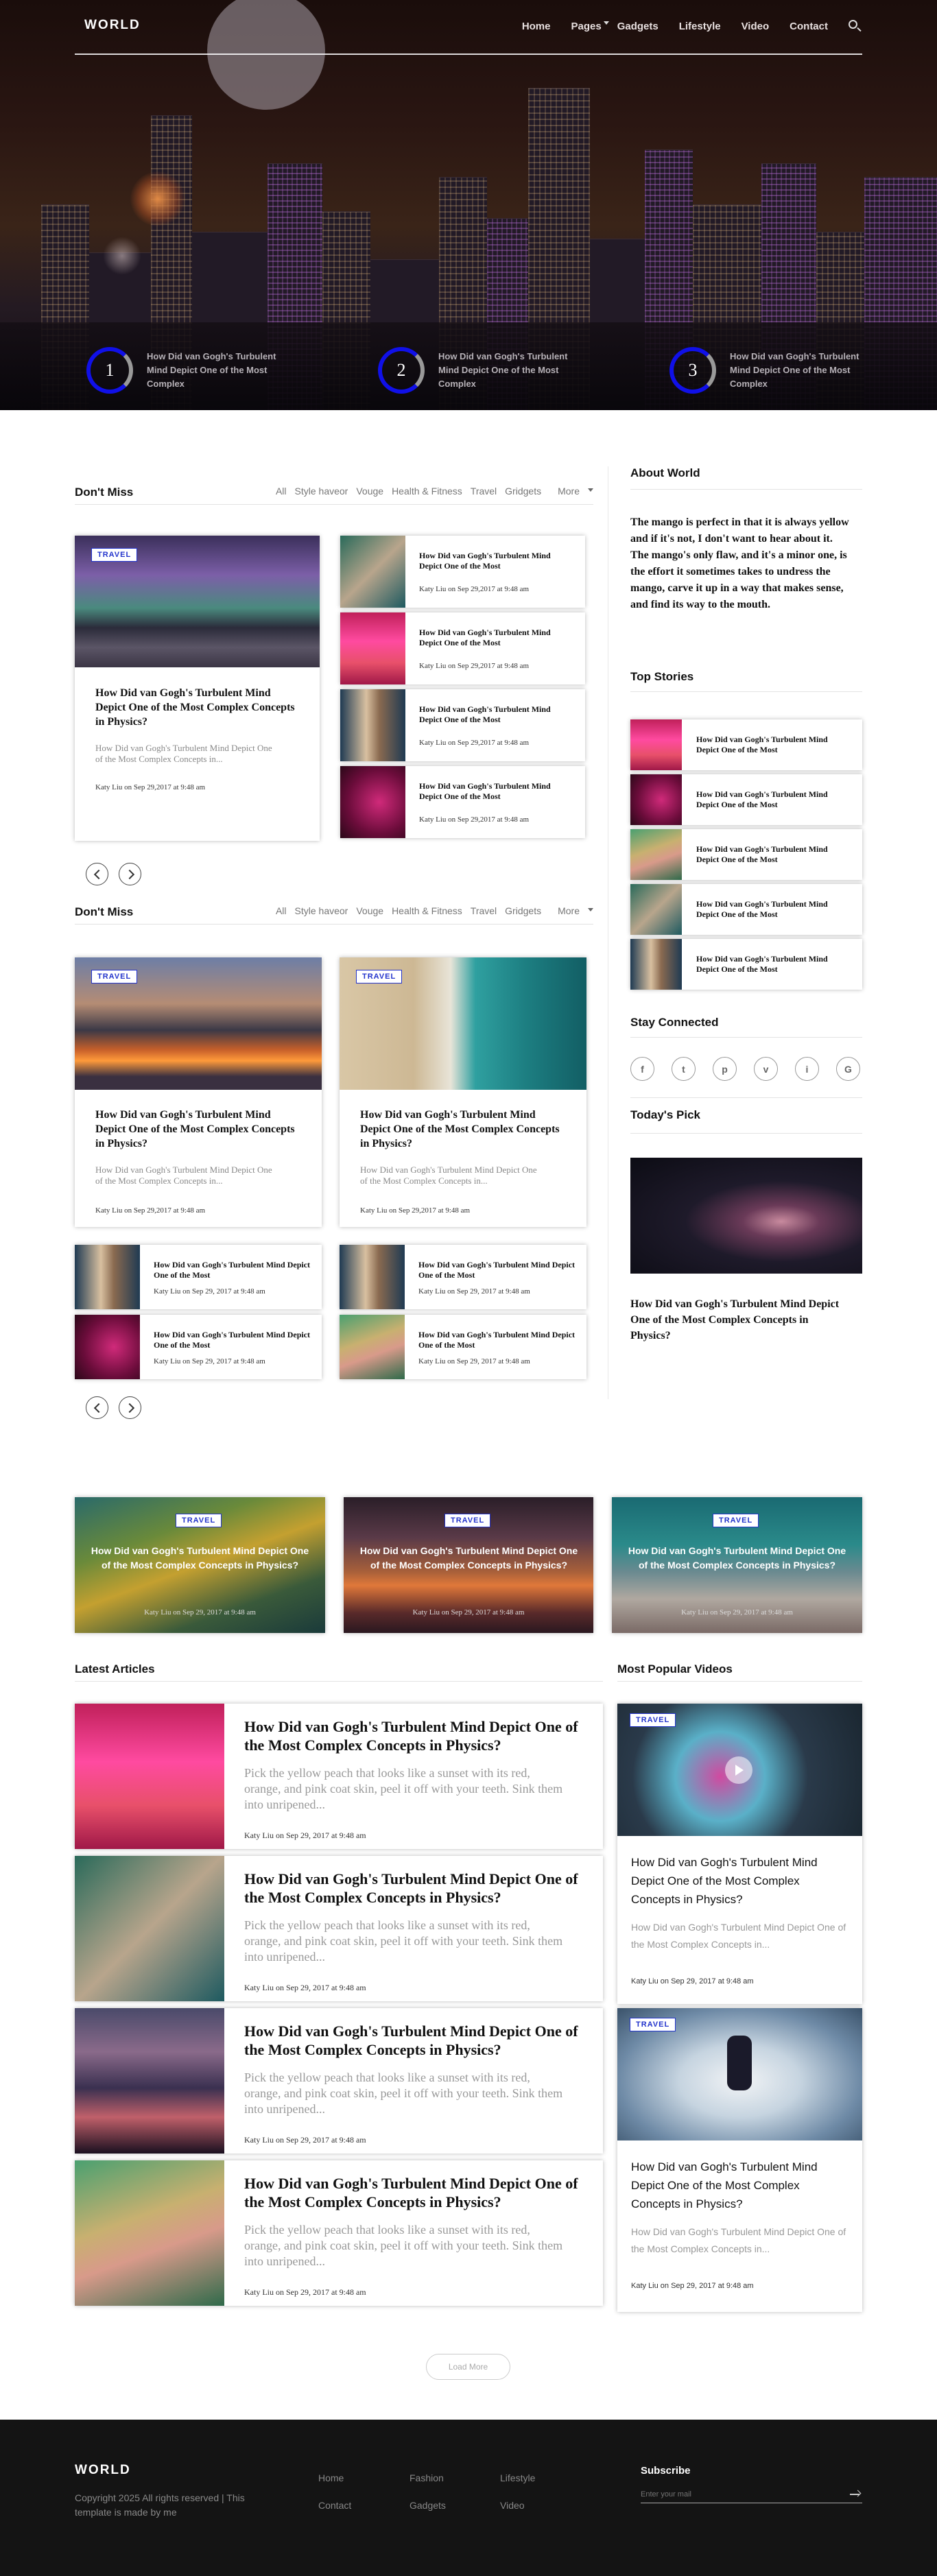  What do you see at coordinates (427, 2477) in the screenshot?
I see `footer-link-fashion: Fashion` at bounding box center [427, 2477].